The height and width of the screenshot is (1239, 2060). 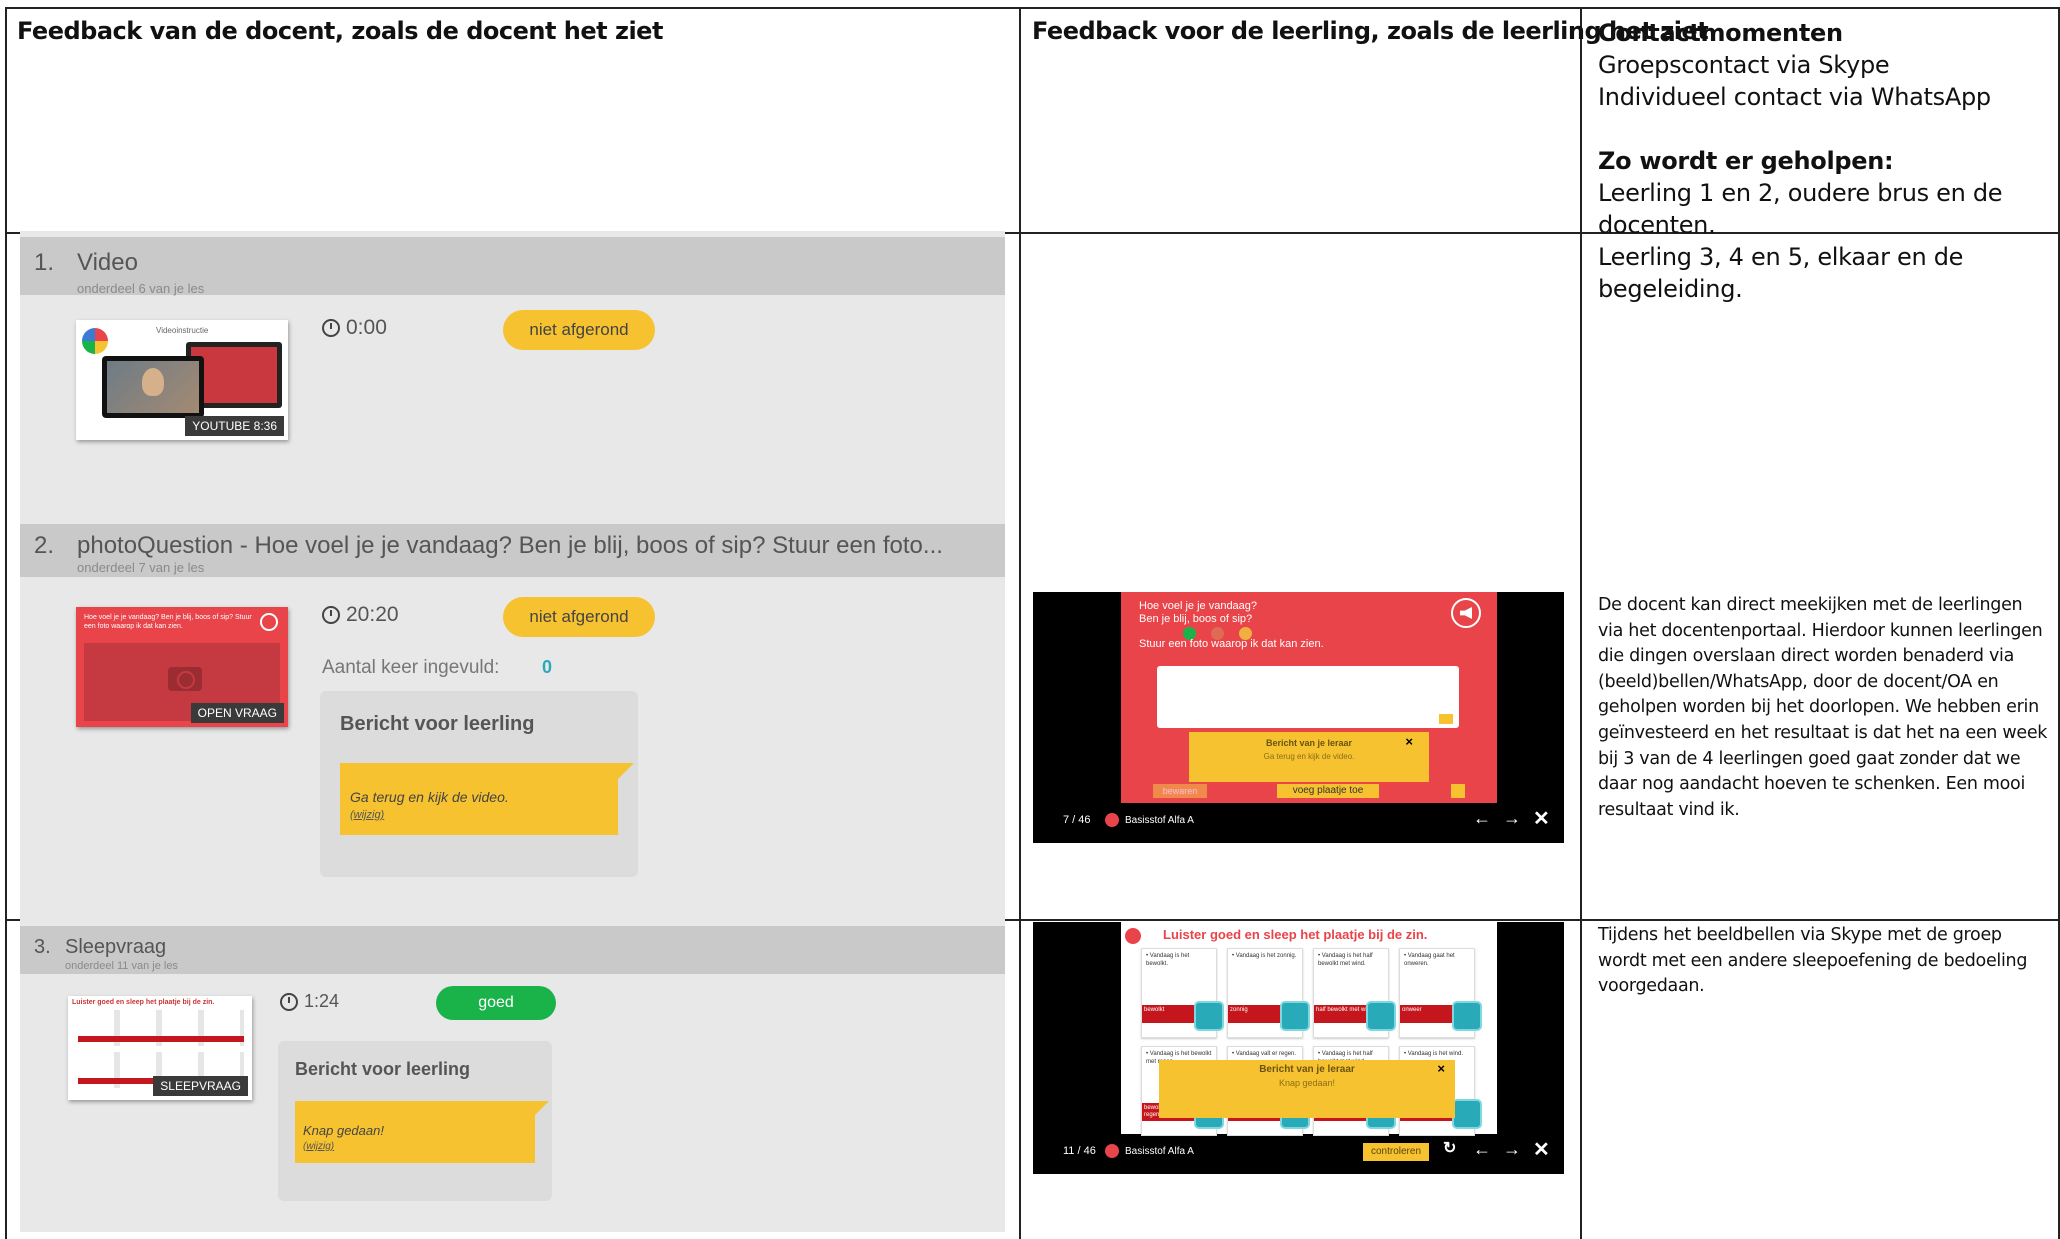 What do you see at coordinates (1231, 644) in the screenshot?
I see `question-line-3: Stuur een foto waarop ik dat kan zien.` at bounding box center [1231, 644].